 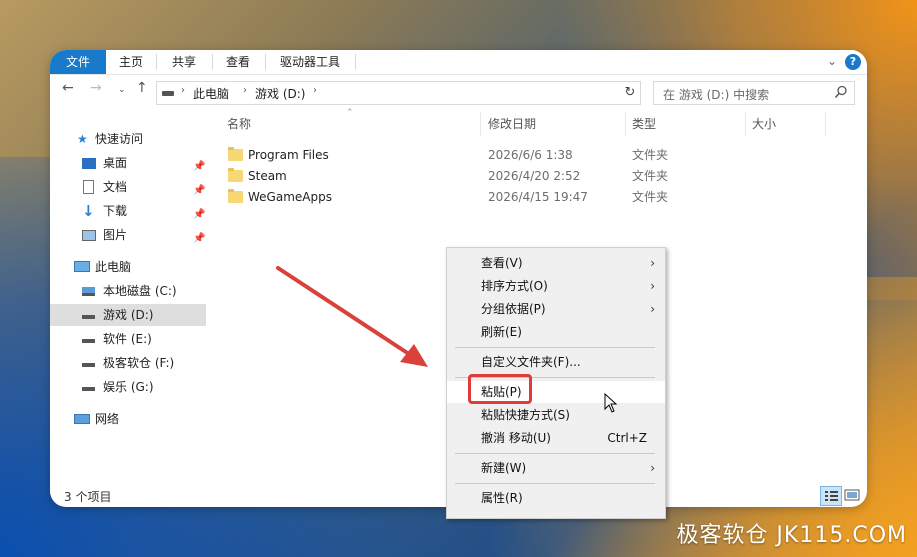 What do you see at coordinates (611, 403) in the screenshot?
I see `mouse-cursor-icon` at bounding box center [611, 403].